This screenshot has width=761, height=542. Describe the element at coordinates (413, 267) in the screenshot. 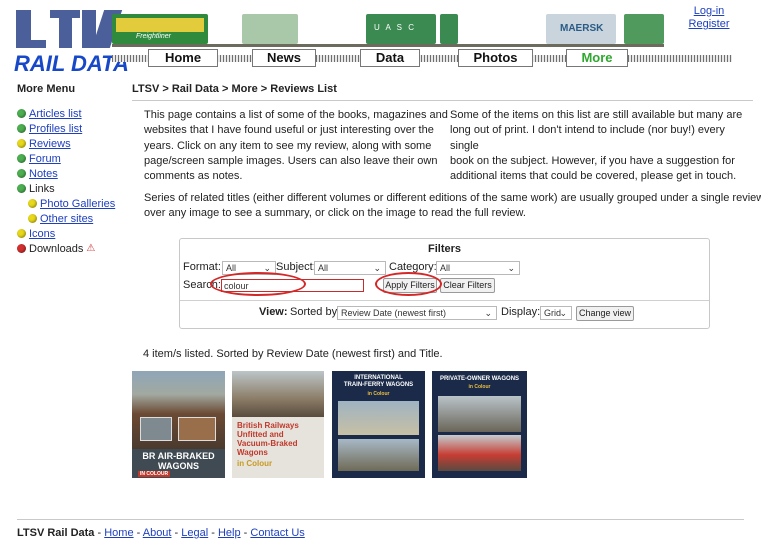

I see `category-label: Category:` at that location.